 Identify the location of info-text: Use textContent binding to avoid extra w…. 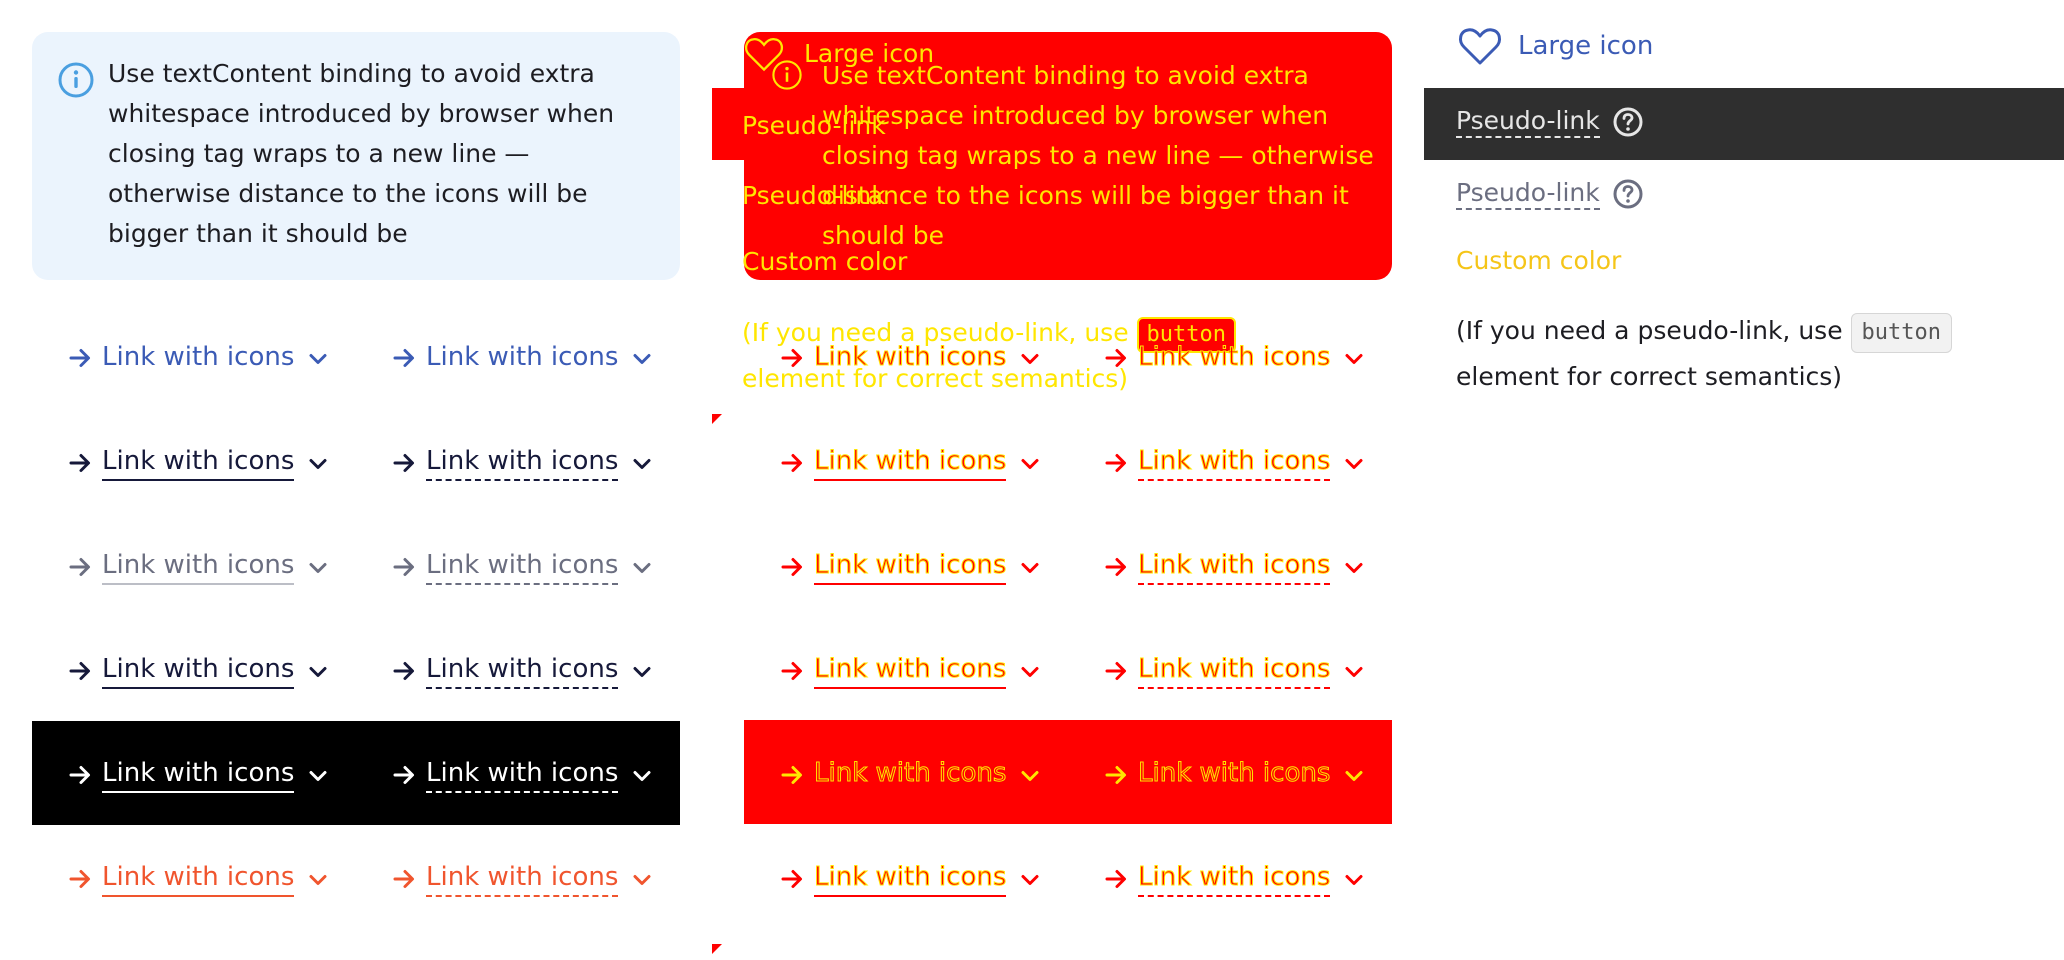
(361, 153).